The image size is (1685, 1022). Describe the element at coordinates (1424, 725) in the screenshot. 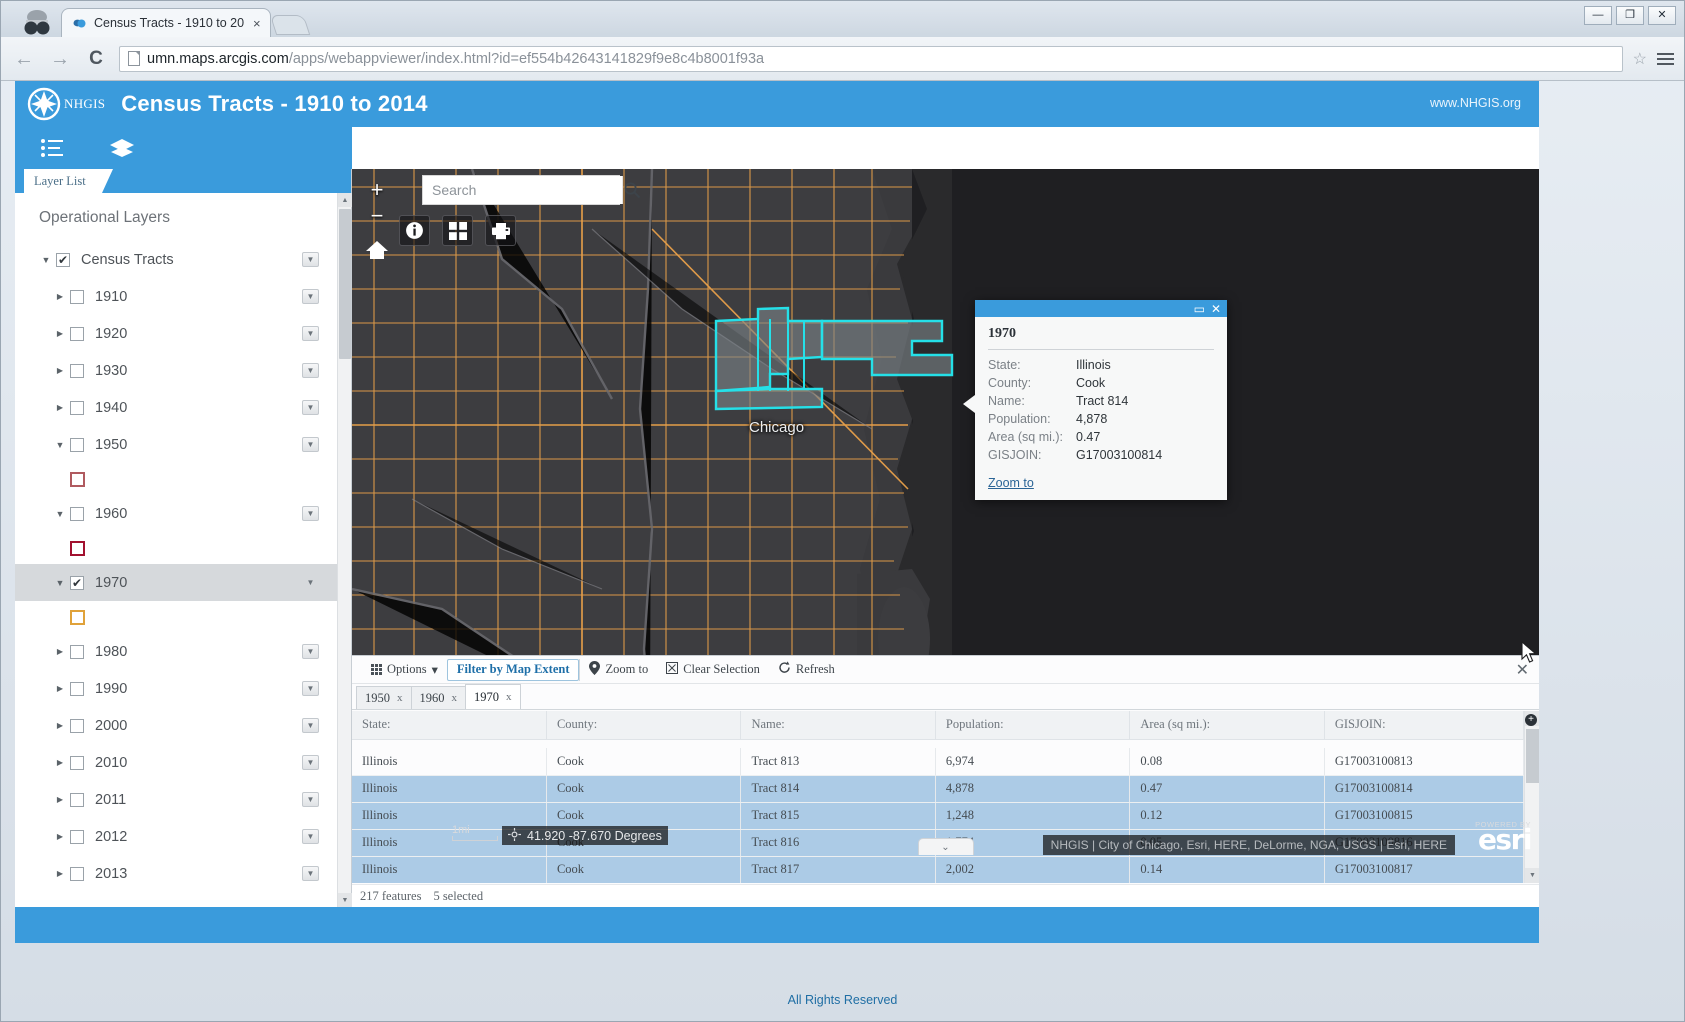

I see `column-header: GISJOIN:` at that location.